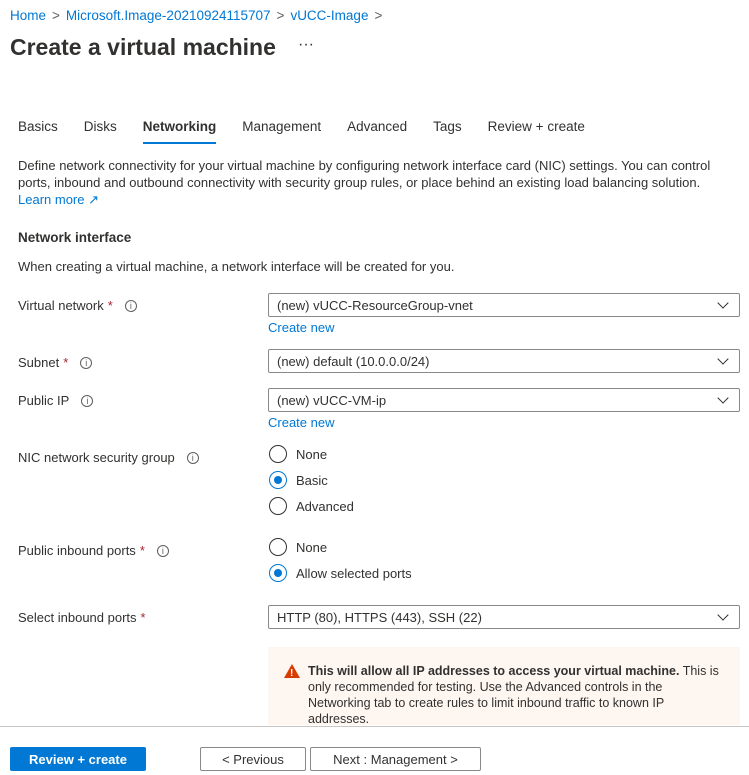 The height and width of the screenshot is (775, 749). Describe the element at coordinates (504, 305) in the screenshot. I see `virtual-network-dropdown: (new) vUCC-ResourceGroup-vnet` at that location.